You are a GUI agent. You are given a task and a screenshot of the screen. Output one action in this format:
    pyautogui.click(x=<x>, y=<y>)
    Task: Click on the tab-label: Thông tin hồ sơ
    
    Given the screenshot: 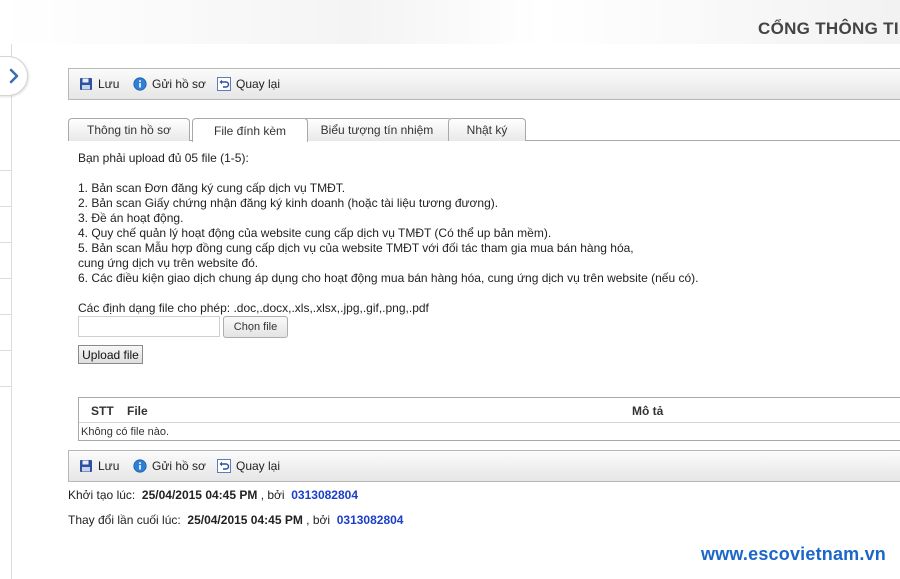 What is the action you would take?
    pyautogui.click(x=129, y=130)
    